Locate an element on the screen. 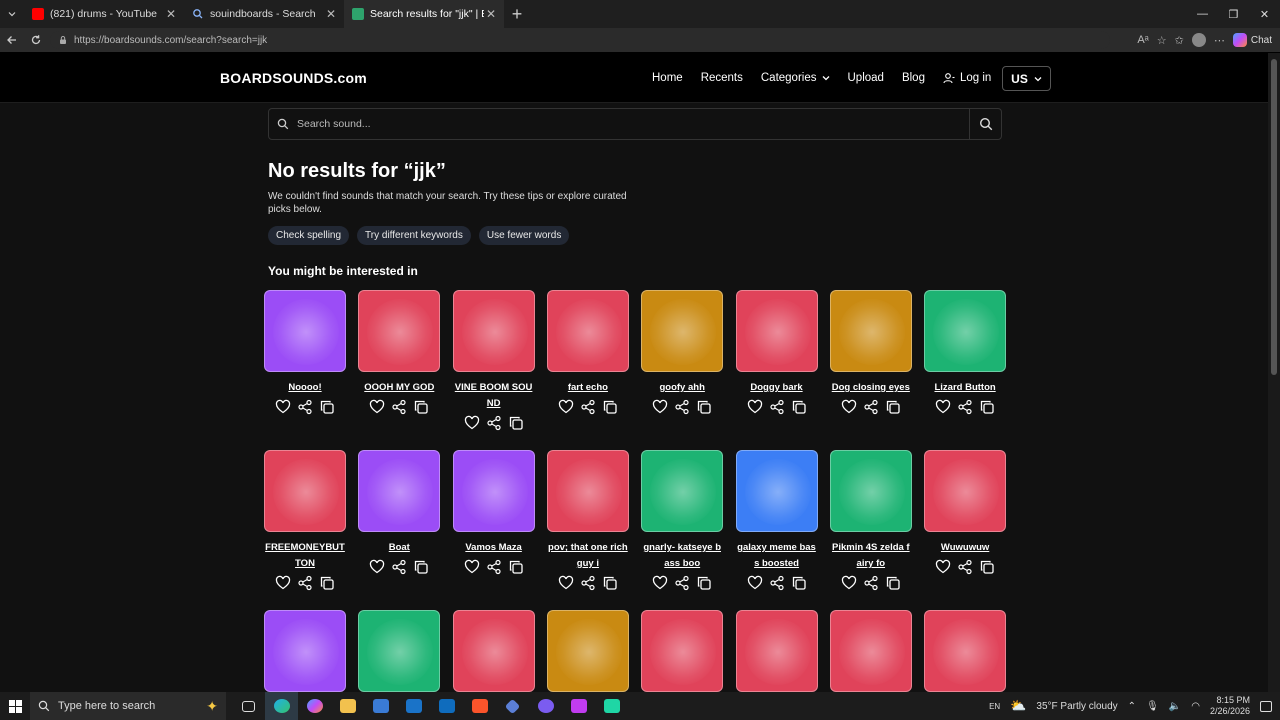  new-tab-button: + is located at coordinates (517, 14).